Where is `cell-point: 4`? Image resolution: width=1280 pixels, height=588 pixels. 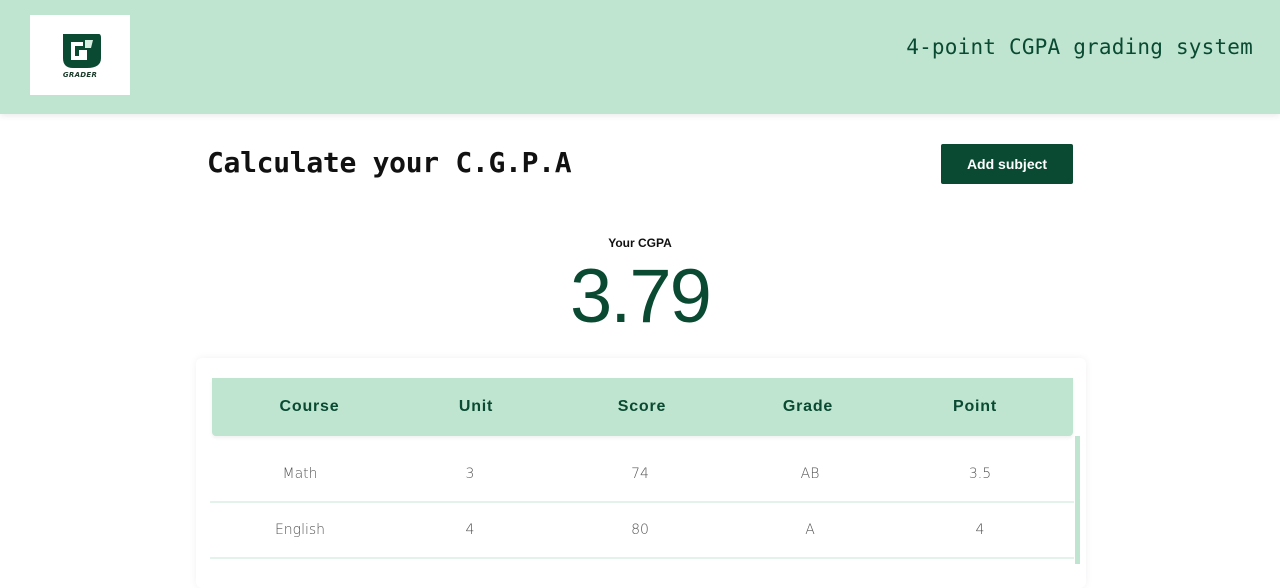 cell-point: 4 is located at coordinates (980, 530).